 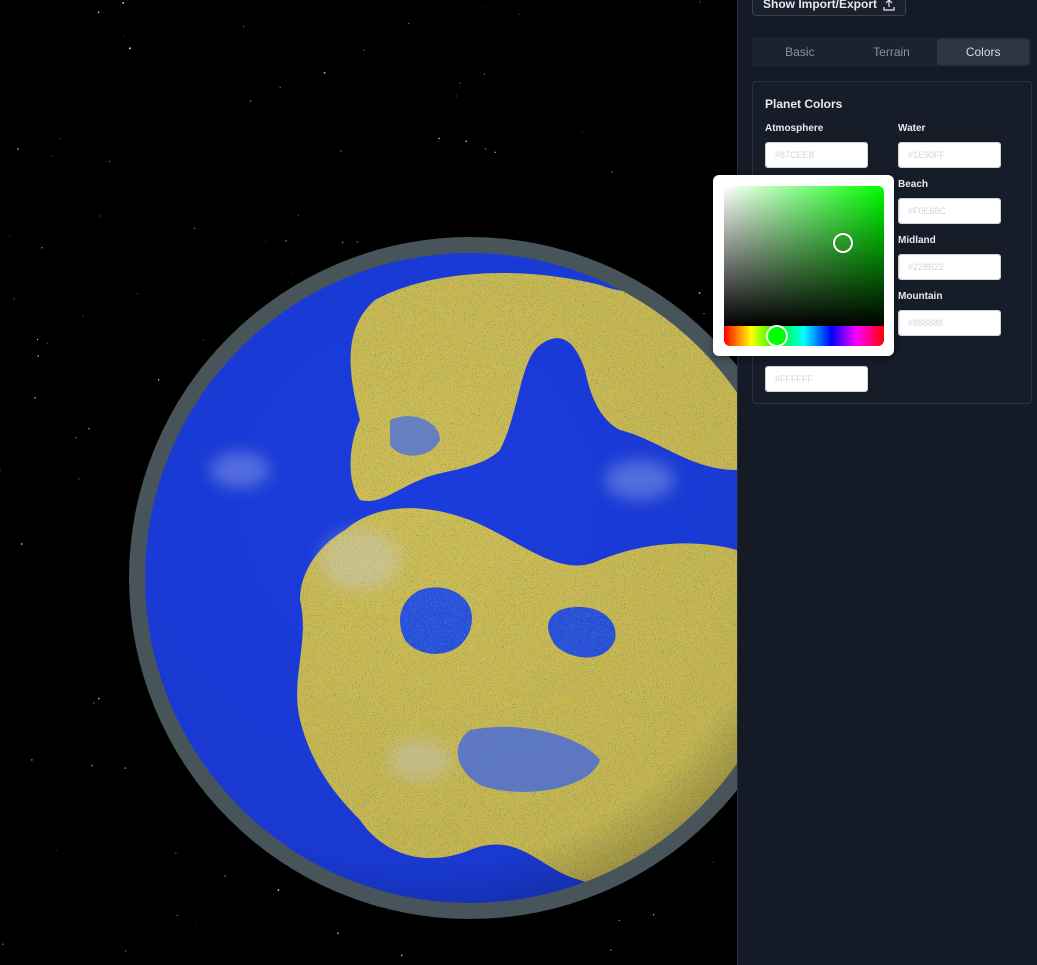 What do you see at coordinates (949, 323) in the screenshot?
I see `mountain-hex-input` at bounding box center [949, 323].